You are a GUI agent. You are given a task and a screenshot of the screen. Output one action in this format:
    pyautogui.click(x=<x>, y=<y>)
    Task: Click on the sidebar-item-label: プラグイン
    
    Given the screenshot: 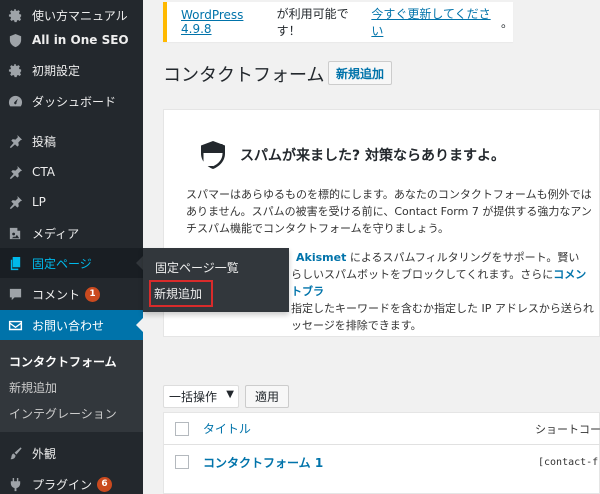 What is the action you would take?
    pyautogui.click(x=62, y=484)
    